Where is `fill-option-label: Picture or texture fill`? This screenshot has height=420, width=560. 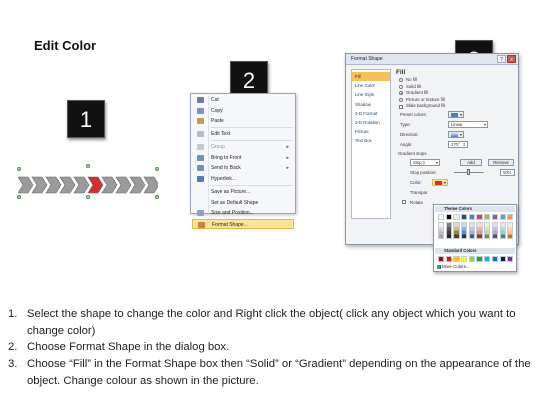 fill-option-label: Picture or texture fill is located at coordinates (425, 99).